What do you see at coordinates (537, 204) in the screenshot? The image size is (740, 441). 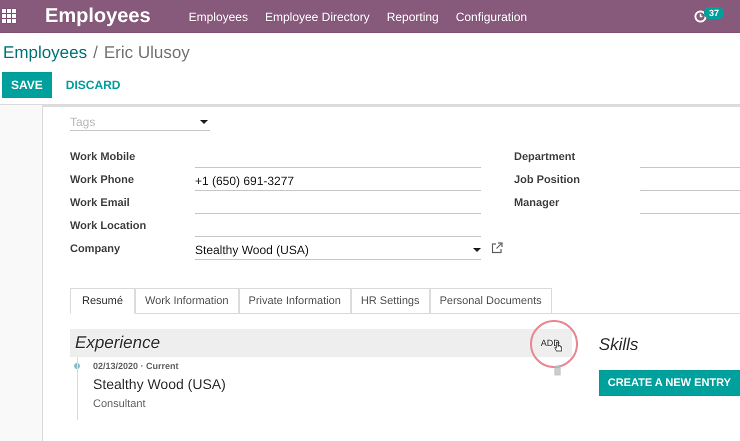 I see `field-label: Manager` at bounding box center [537, 204].